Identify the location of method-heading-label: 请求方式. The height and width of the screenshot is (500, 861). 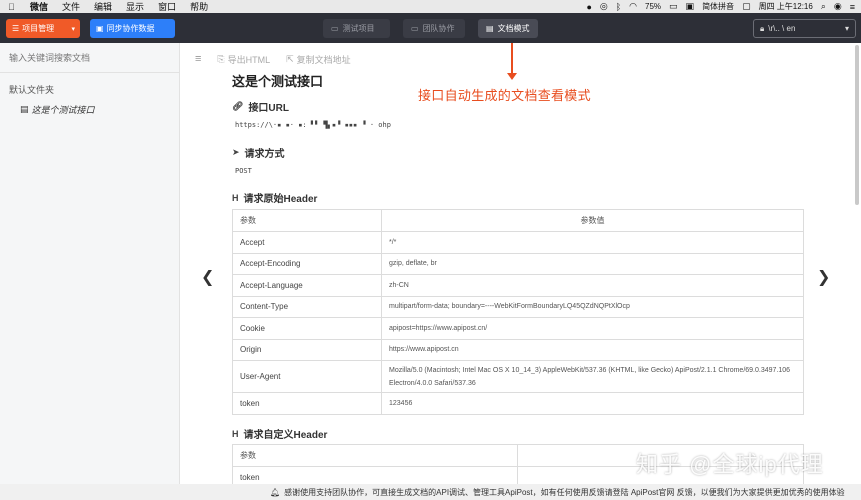
(264, 154).